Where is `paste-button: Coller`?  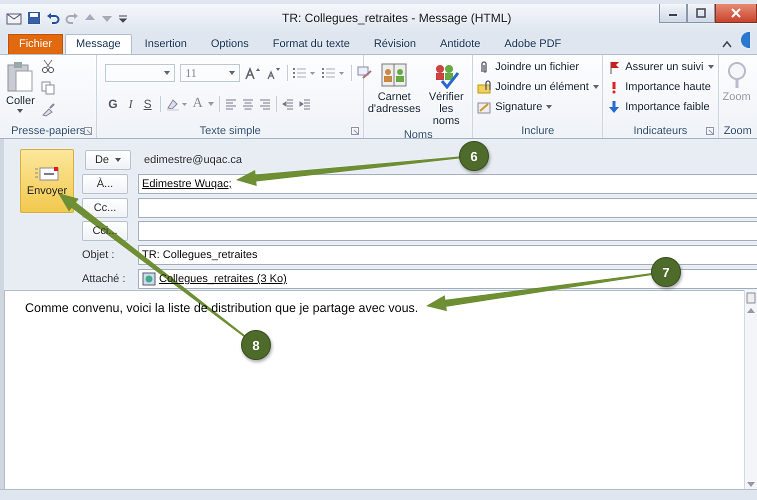
paste-button: Coller is located at coordinates (20, 87).